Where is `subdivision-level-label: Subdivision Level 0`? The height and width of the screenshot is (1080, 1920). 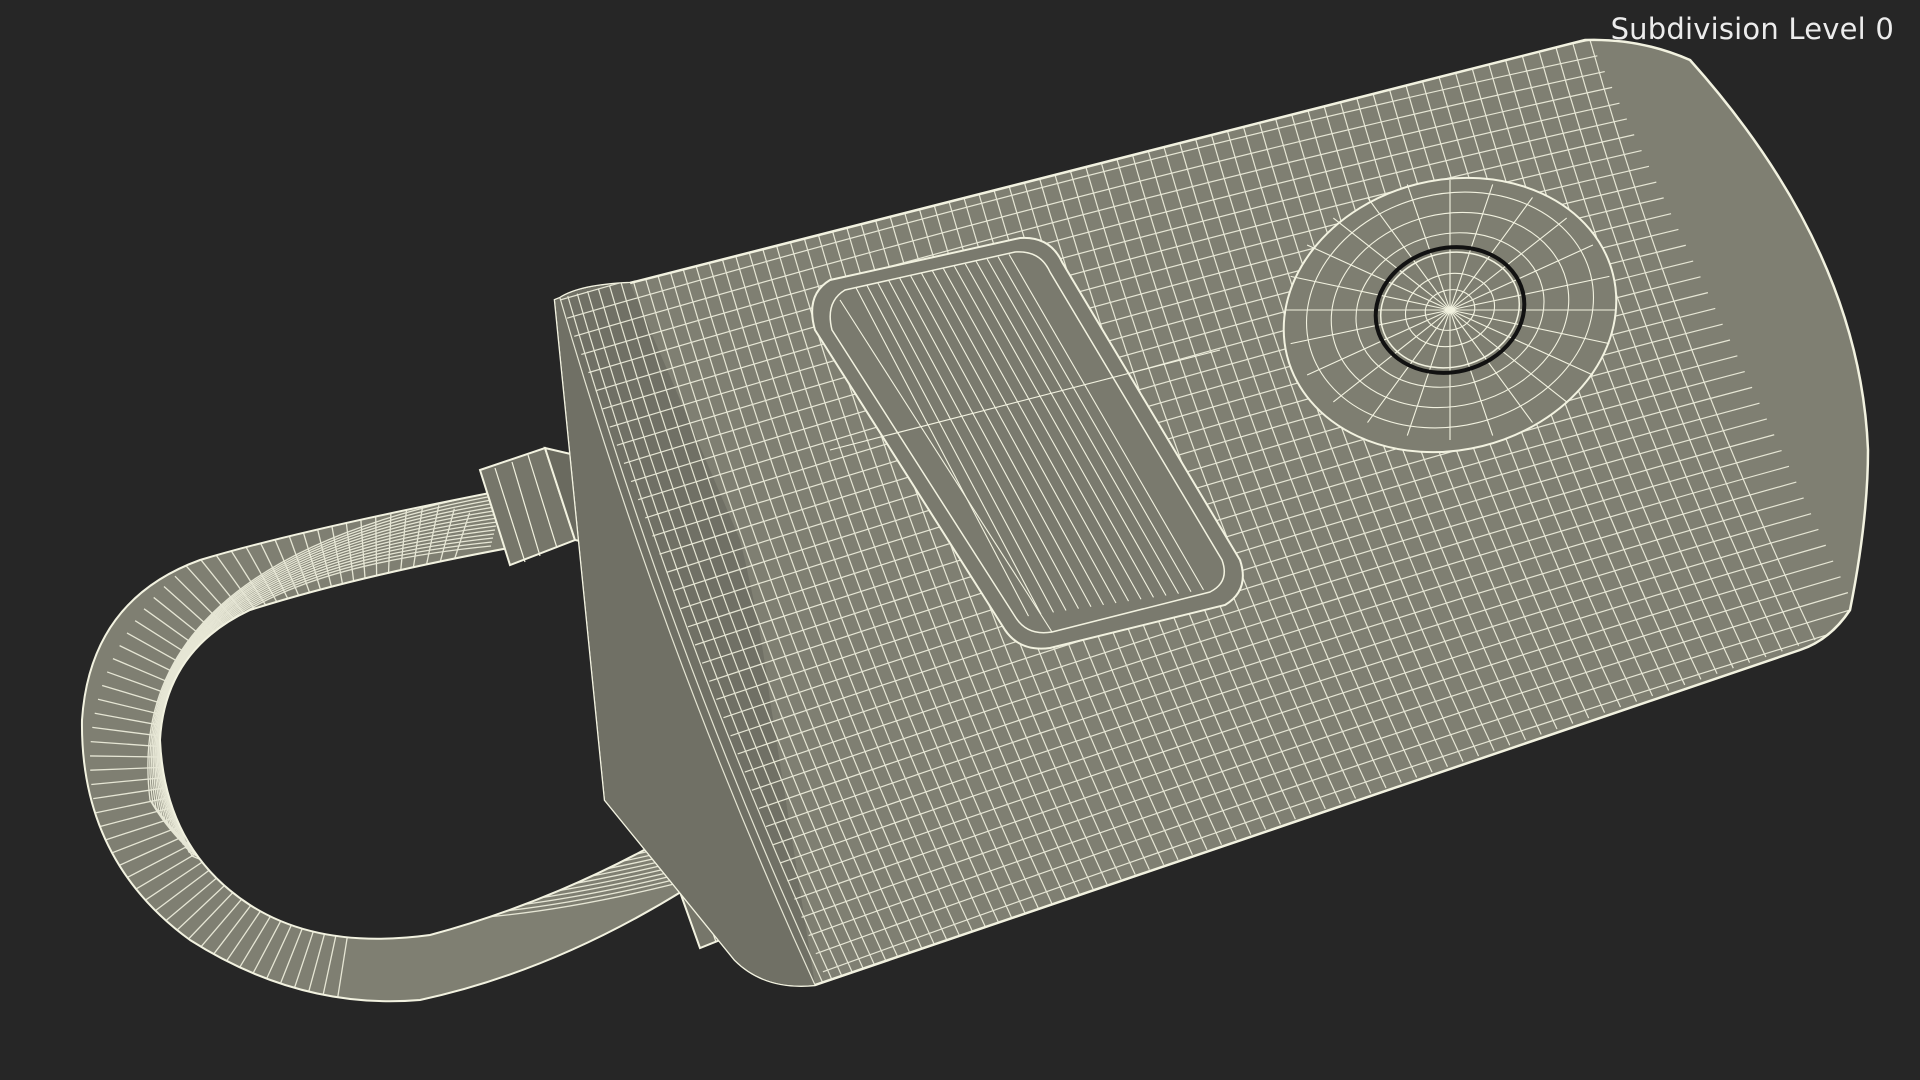 subdivision-level-label: Subdivision Level 0 is located at coordinates (1752, 29).